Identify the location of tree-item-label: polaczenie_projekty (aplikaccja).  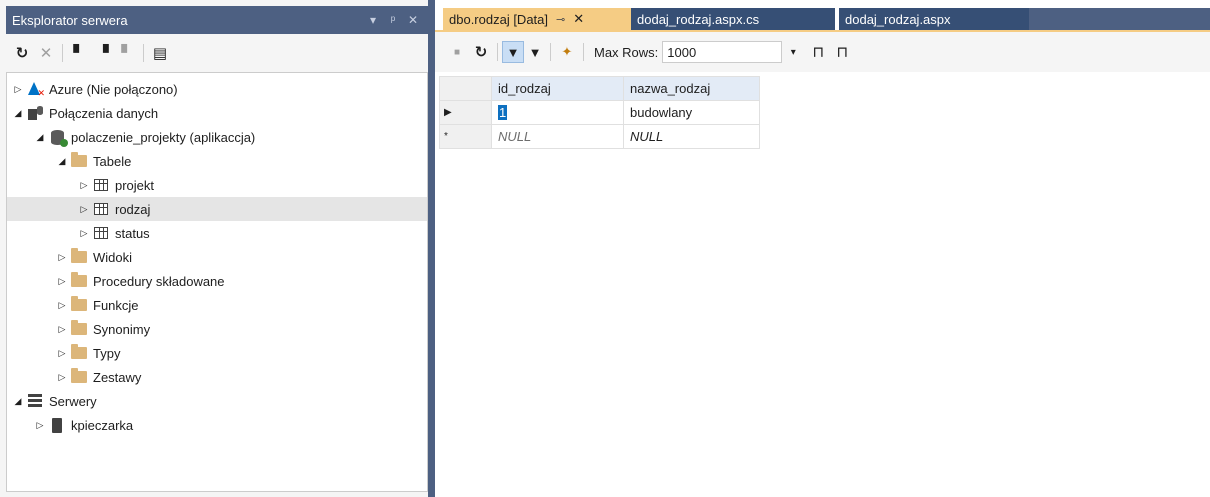
(163, 137).